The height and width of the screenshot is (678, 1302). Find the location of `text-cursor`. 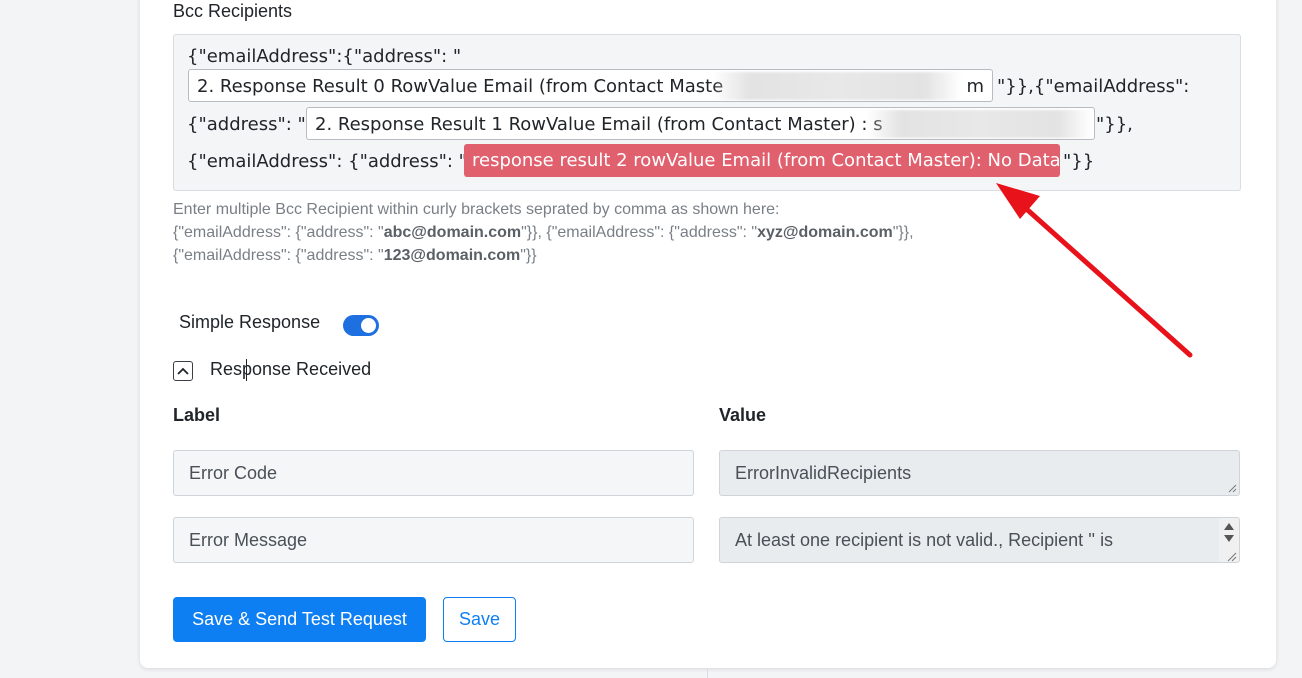

text-cursor is located at coordinates (246, 370).